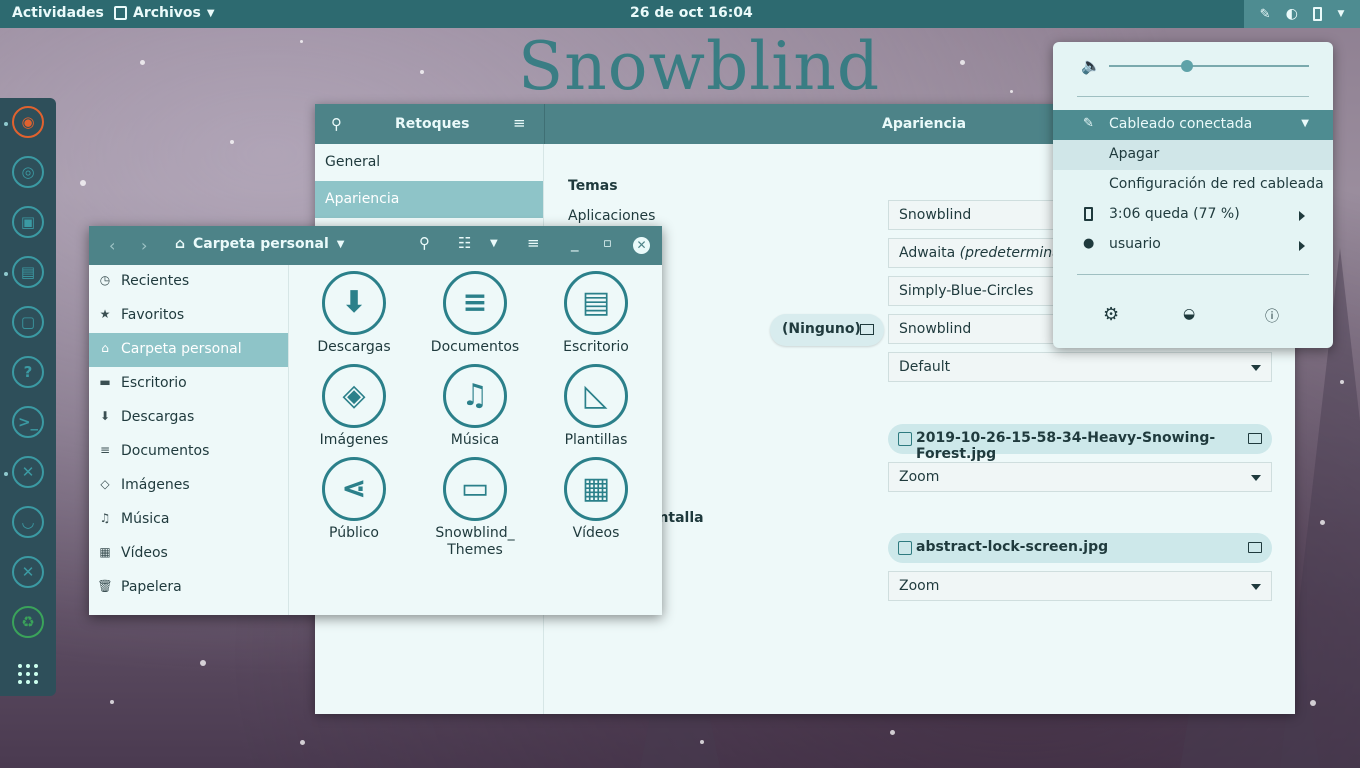 This screenshot has height=768, width=1360. Describe the element at coordinates (154, 383) in the screenshot. I see `sidebar-item-label: Escritorio` at that location.